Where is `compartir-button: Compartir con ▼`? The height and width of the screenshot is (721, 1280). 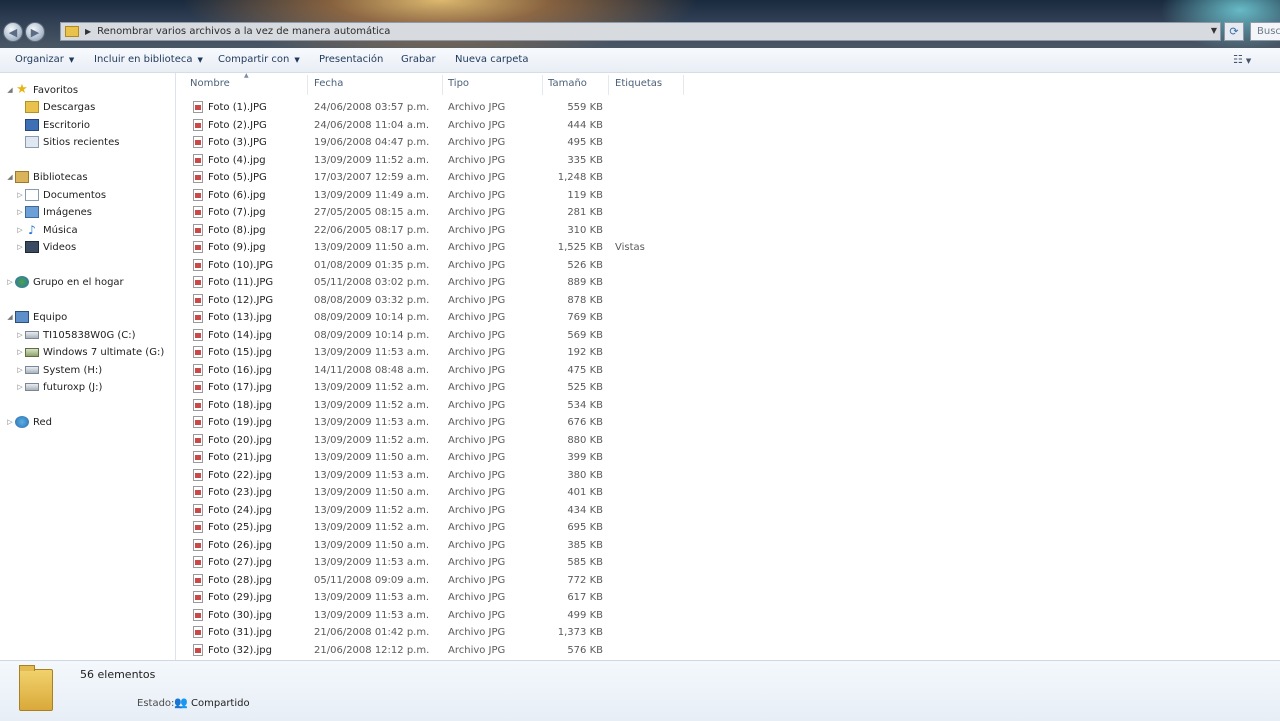
compartir-button: Compartir con ▼ is located at coordinates (259, 59).